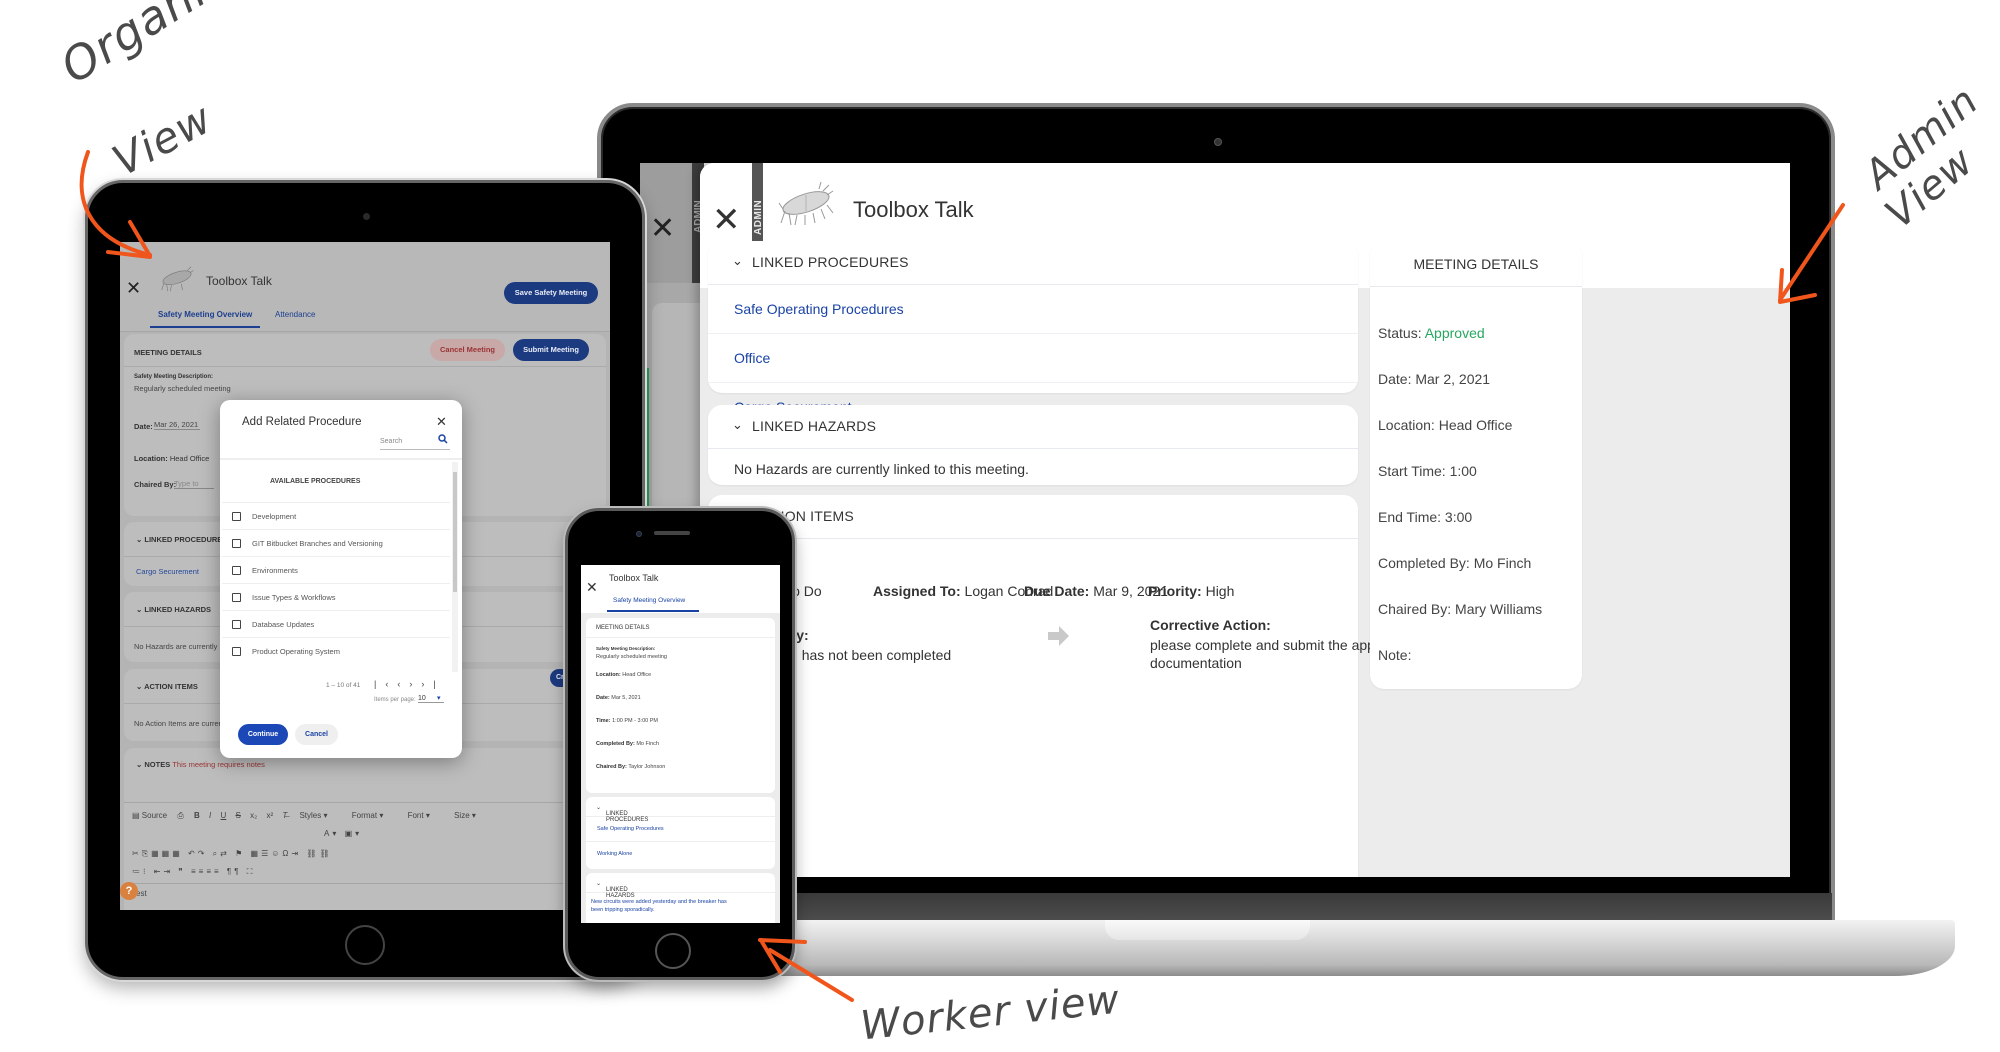 The image size is (2000, 1052). I want to click on undo-icon: ↶, so click(193, 853).